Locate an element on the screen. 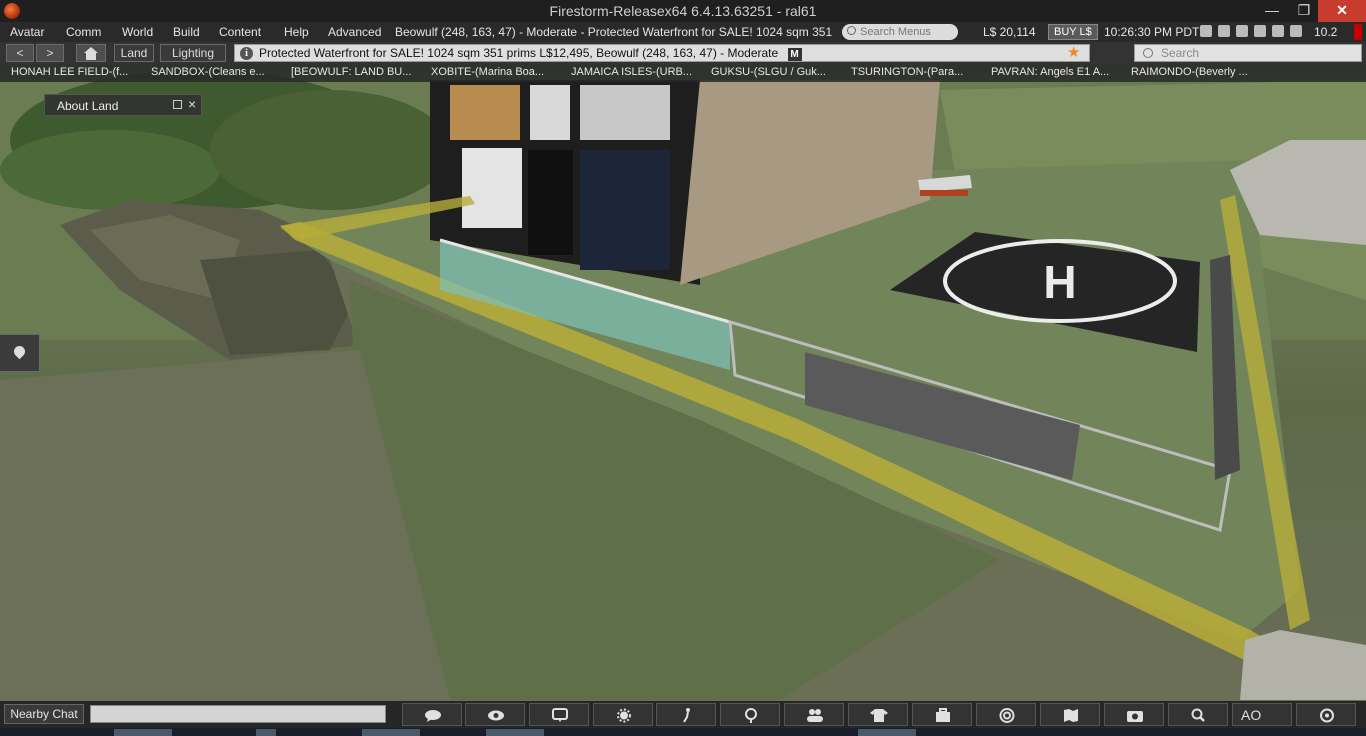 Image resolution: width=1366 pixels, height=736 pixels. radar-icon is located at coordinates (1007, 715).